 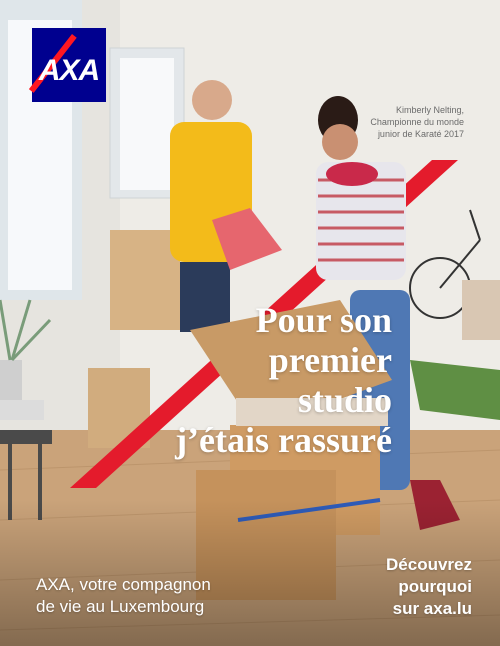 What do you see at coordinates (417, 122) in the screenshot?
I see `caption-line: Championne du monde` at bounding box center [417, 122].